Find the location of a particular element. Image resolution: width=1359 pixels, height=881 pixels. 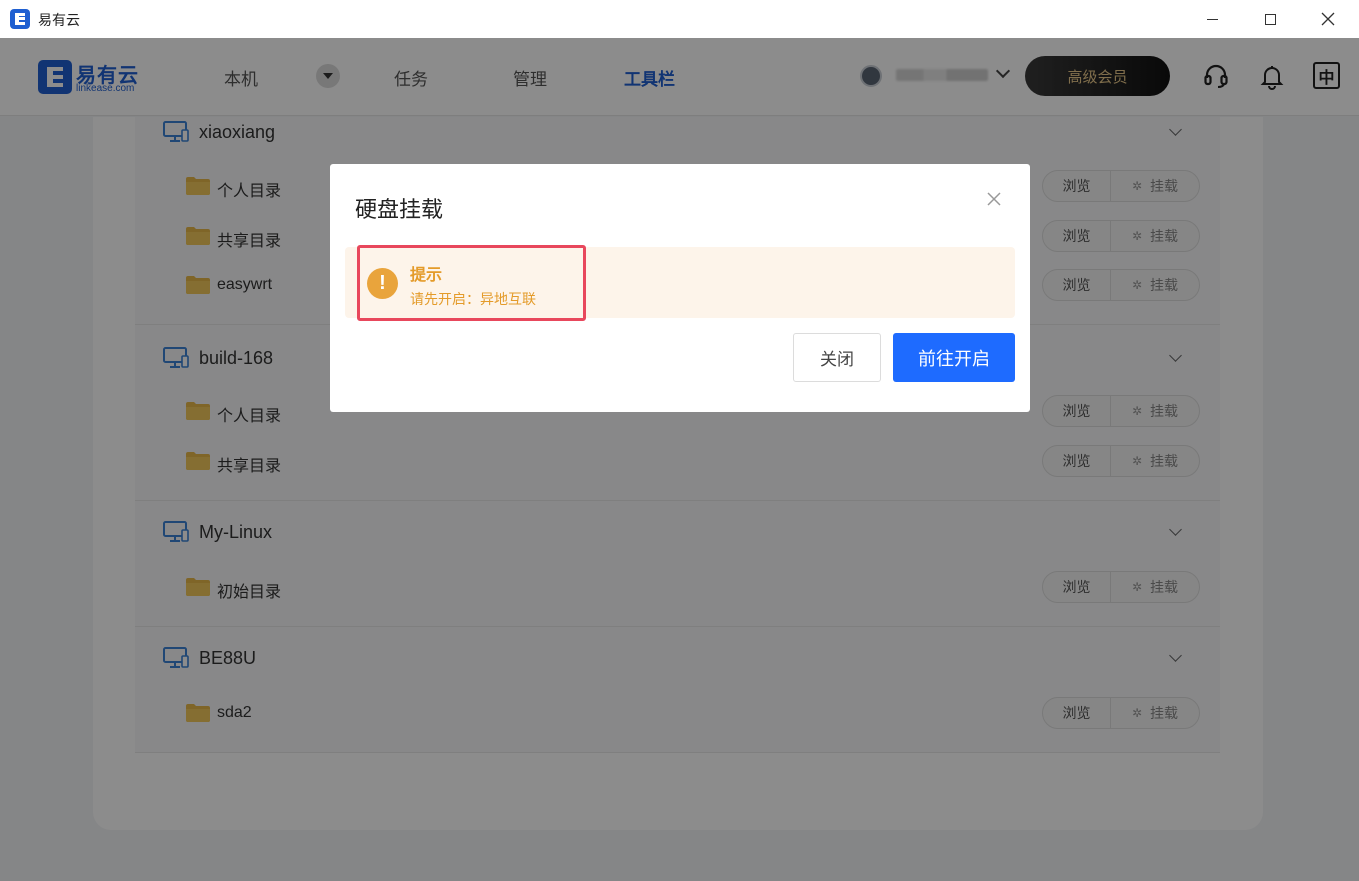

close-button: 关闭 is located at coordinates (837, 357).